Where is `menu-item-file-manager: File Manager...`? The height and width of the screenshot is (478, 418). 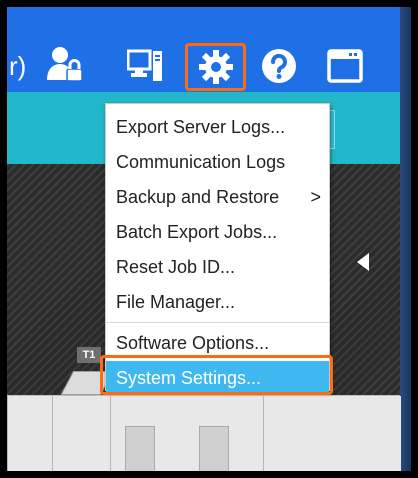 menu-item-file-manager: File Manager... is located at coordinates (217, 302).